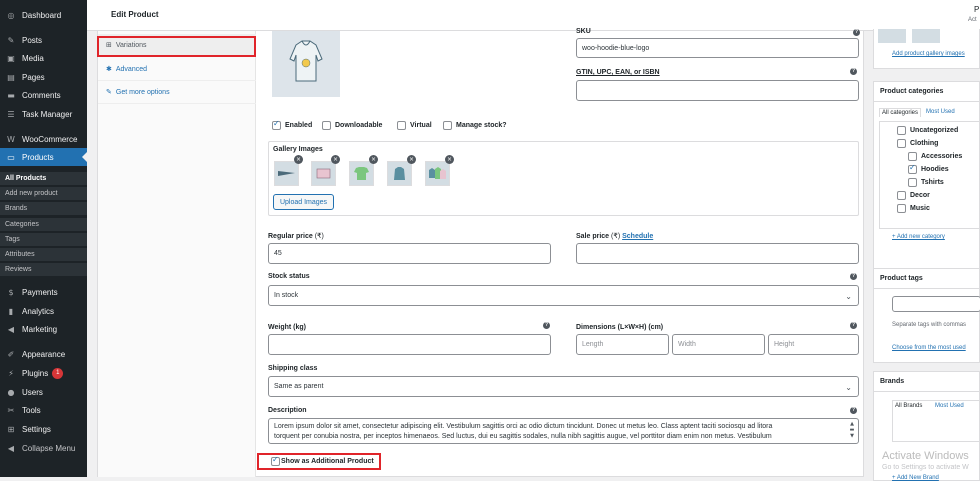 The width and height of the screenshot is (980, 481). Describe the element at coordinates (928, 168) in the screenshot. I see `category-hoodies: Hoodies` at that location.